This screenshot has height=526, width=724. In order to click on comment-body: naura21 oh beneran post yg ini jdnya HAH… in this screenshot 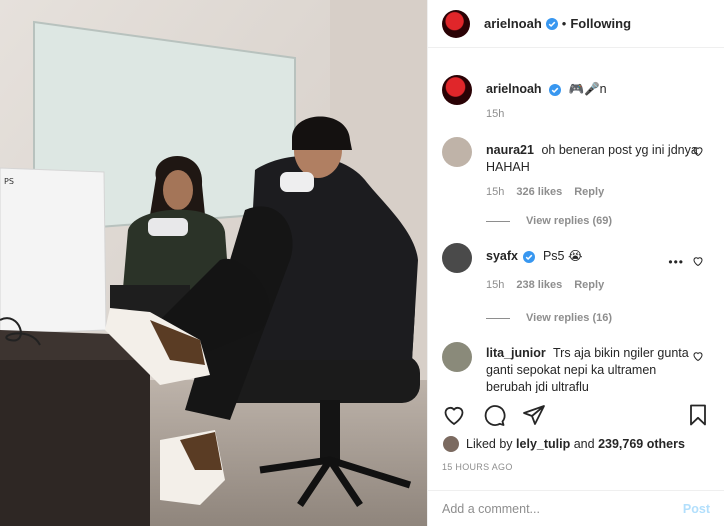, I will do `click(595, 171)`.